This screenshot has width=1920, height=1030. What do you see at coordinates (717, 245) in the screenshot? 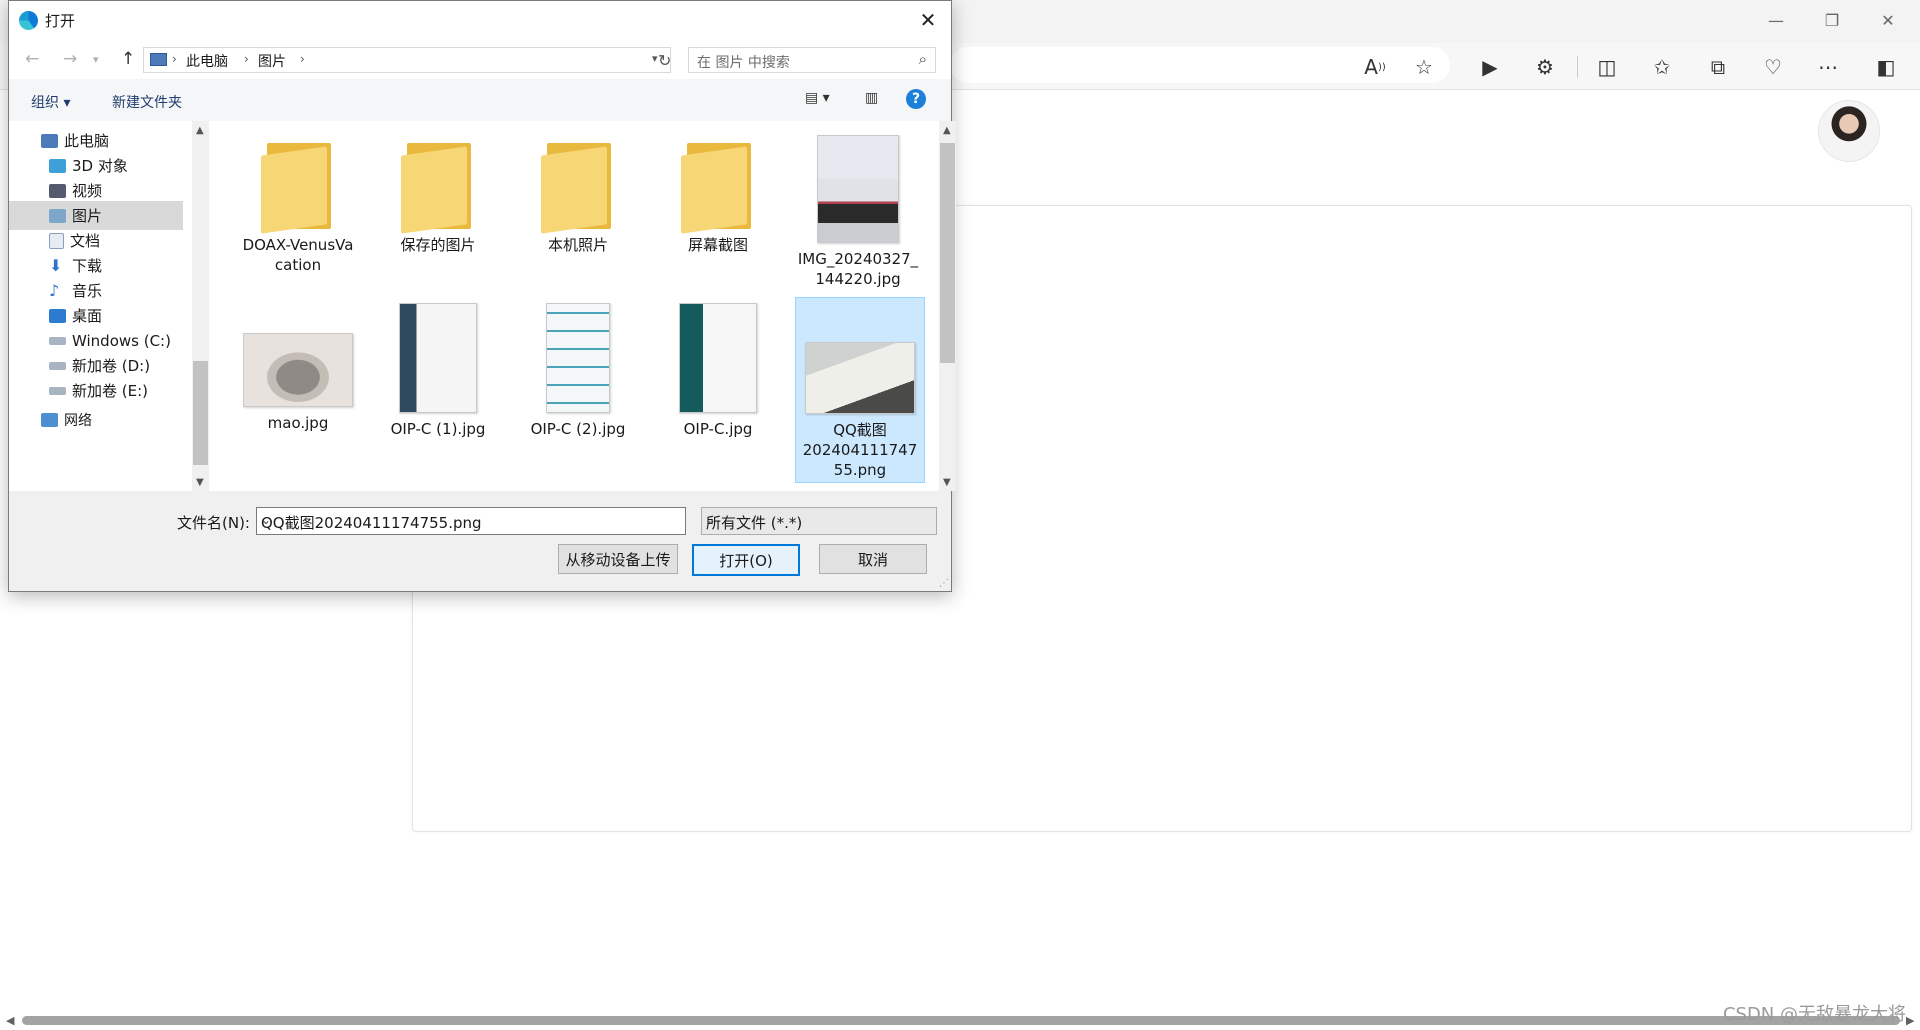
I see `file-name: 屏幕截图` at bounding box center [717, 245].